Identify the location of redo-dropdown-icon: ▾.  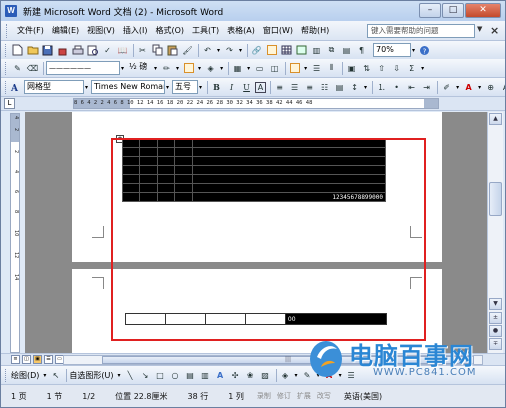
(240, 50).